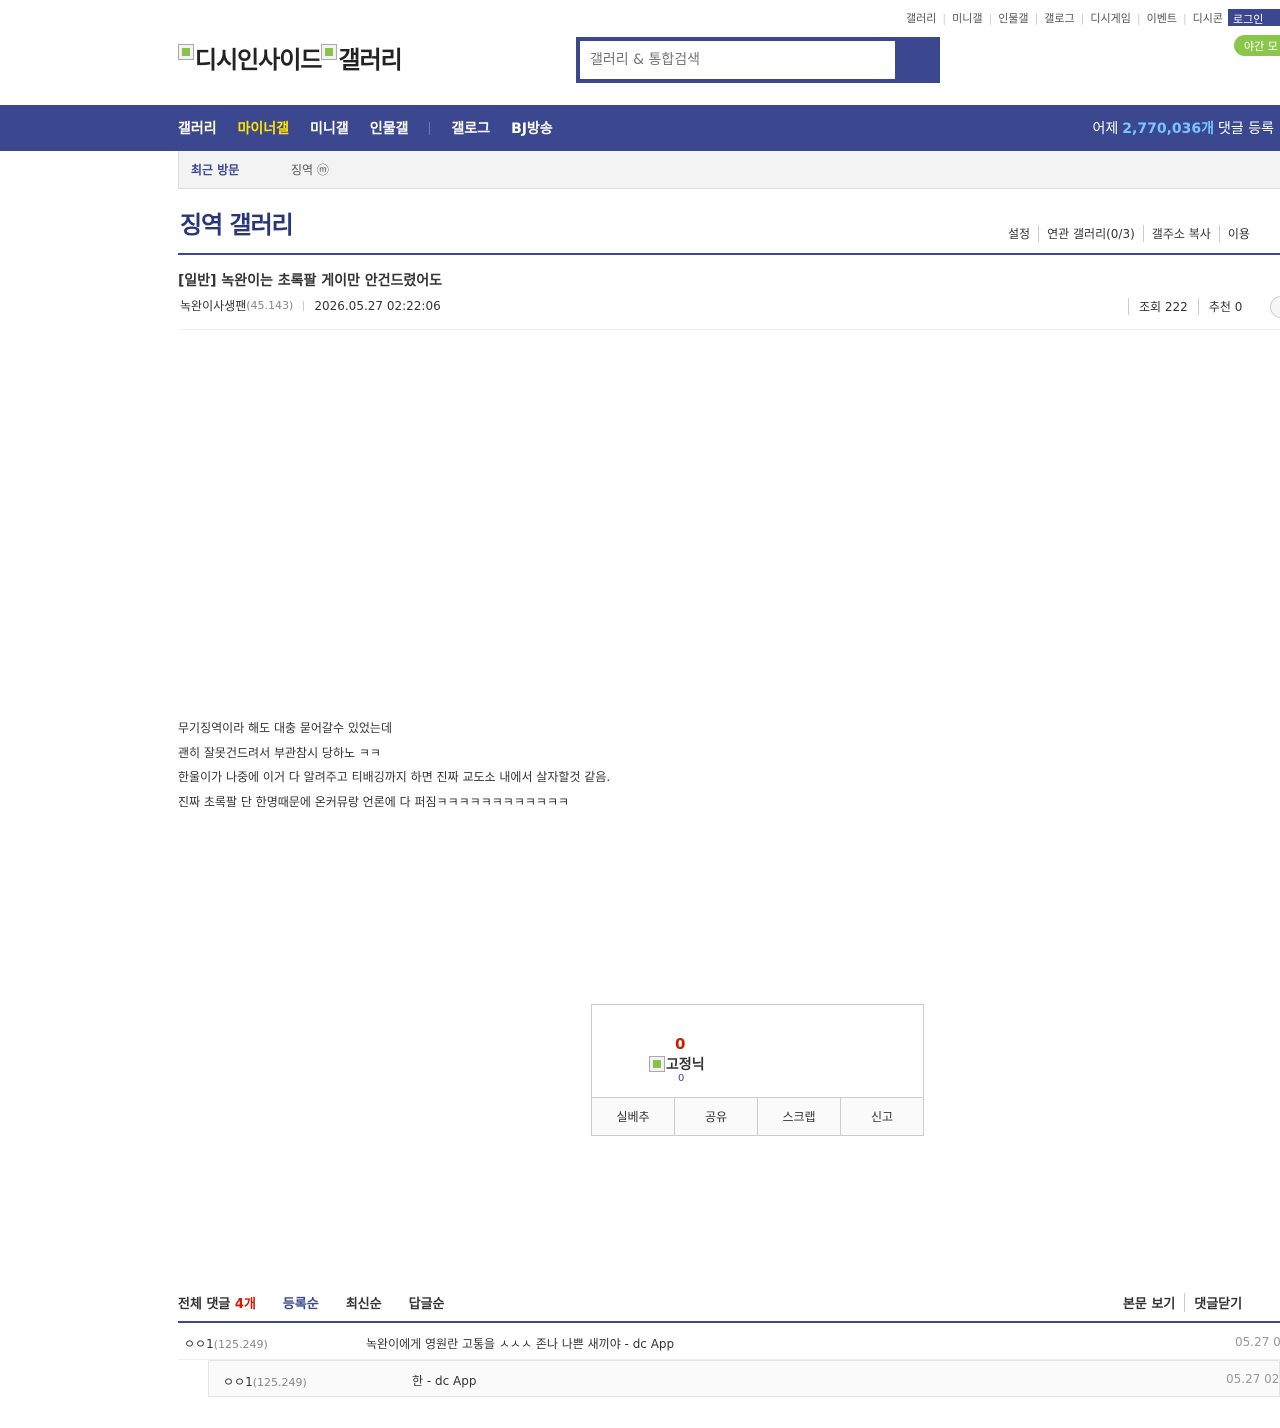 Image resolution: width=1280 pixels, height=1428 pixels. What do you see at coordinates (258, 60) in the screenshot?
I see `logo-site-text: 디시인사이드` at bounding box center [258, 60].